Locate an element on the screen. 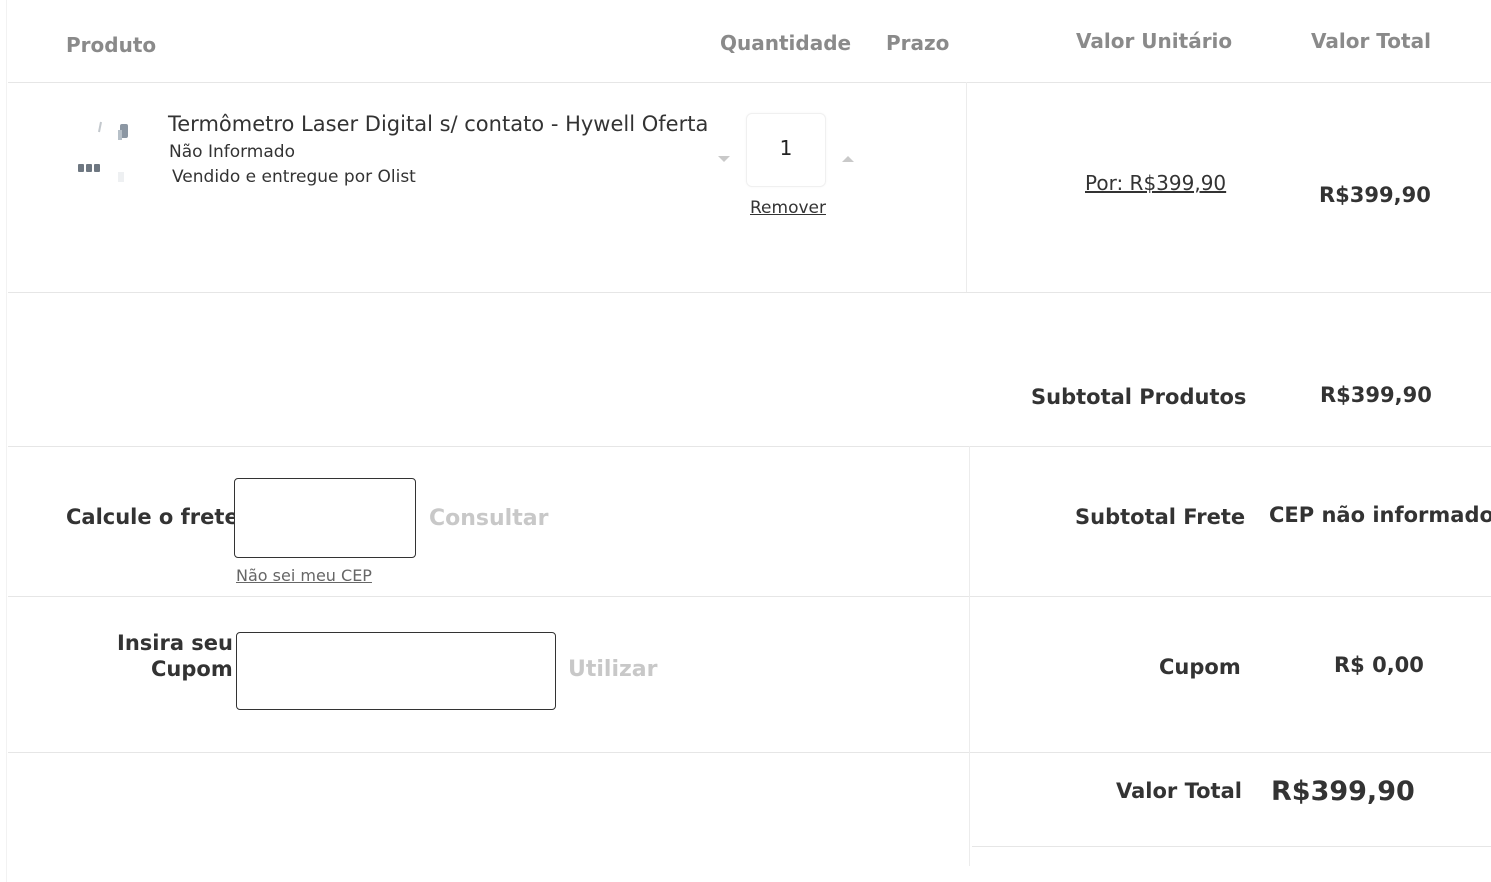  header-divider is located at coordinates (749, 82).